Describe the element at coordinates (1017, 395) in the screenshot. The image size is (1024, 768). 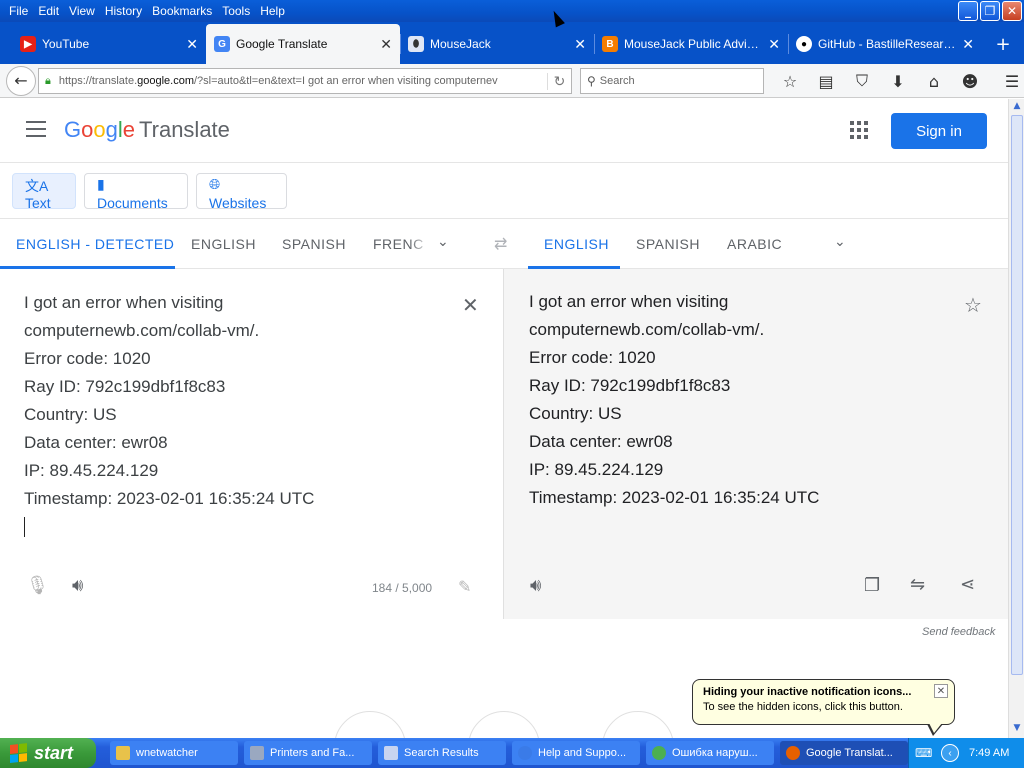
I see `scroll-thumb` at that location.